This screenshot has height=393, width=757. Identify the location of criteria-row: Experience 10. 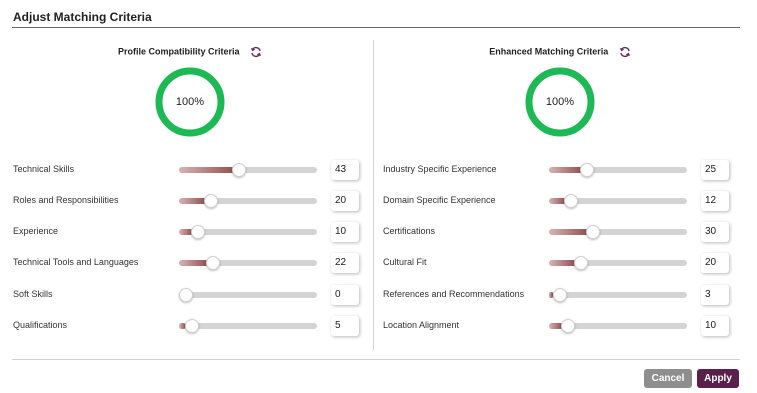
(192, 232).